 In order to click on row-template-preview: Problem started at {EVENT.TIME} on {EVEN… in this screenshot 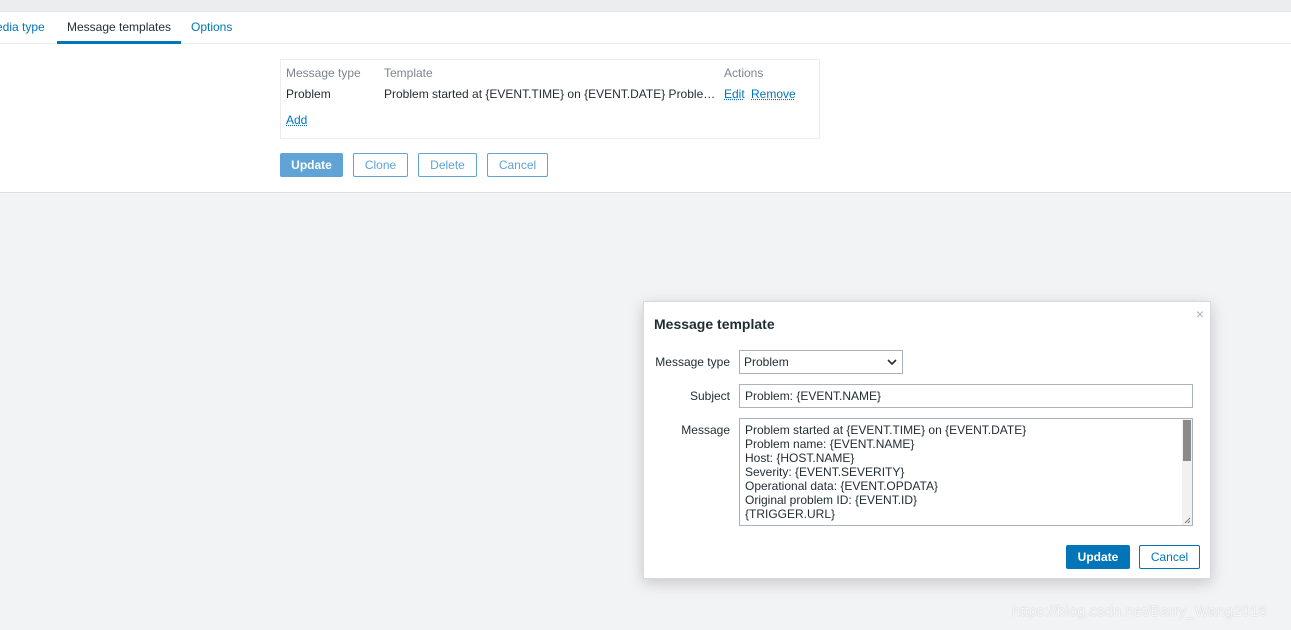, I will do `click(550, 94)`.